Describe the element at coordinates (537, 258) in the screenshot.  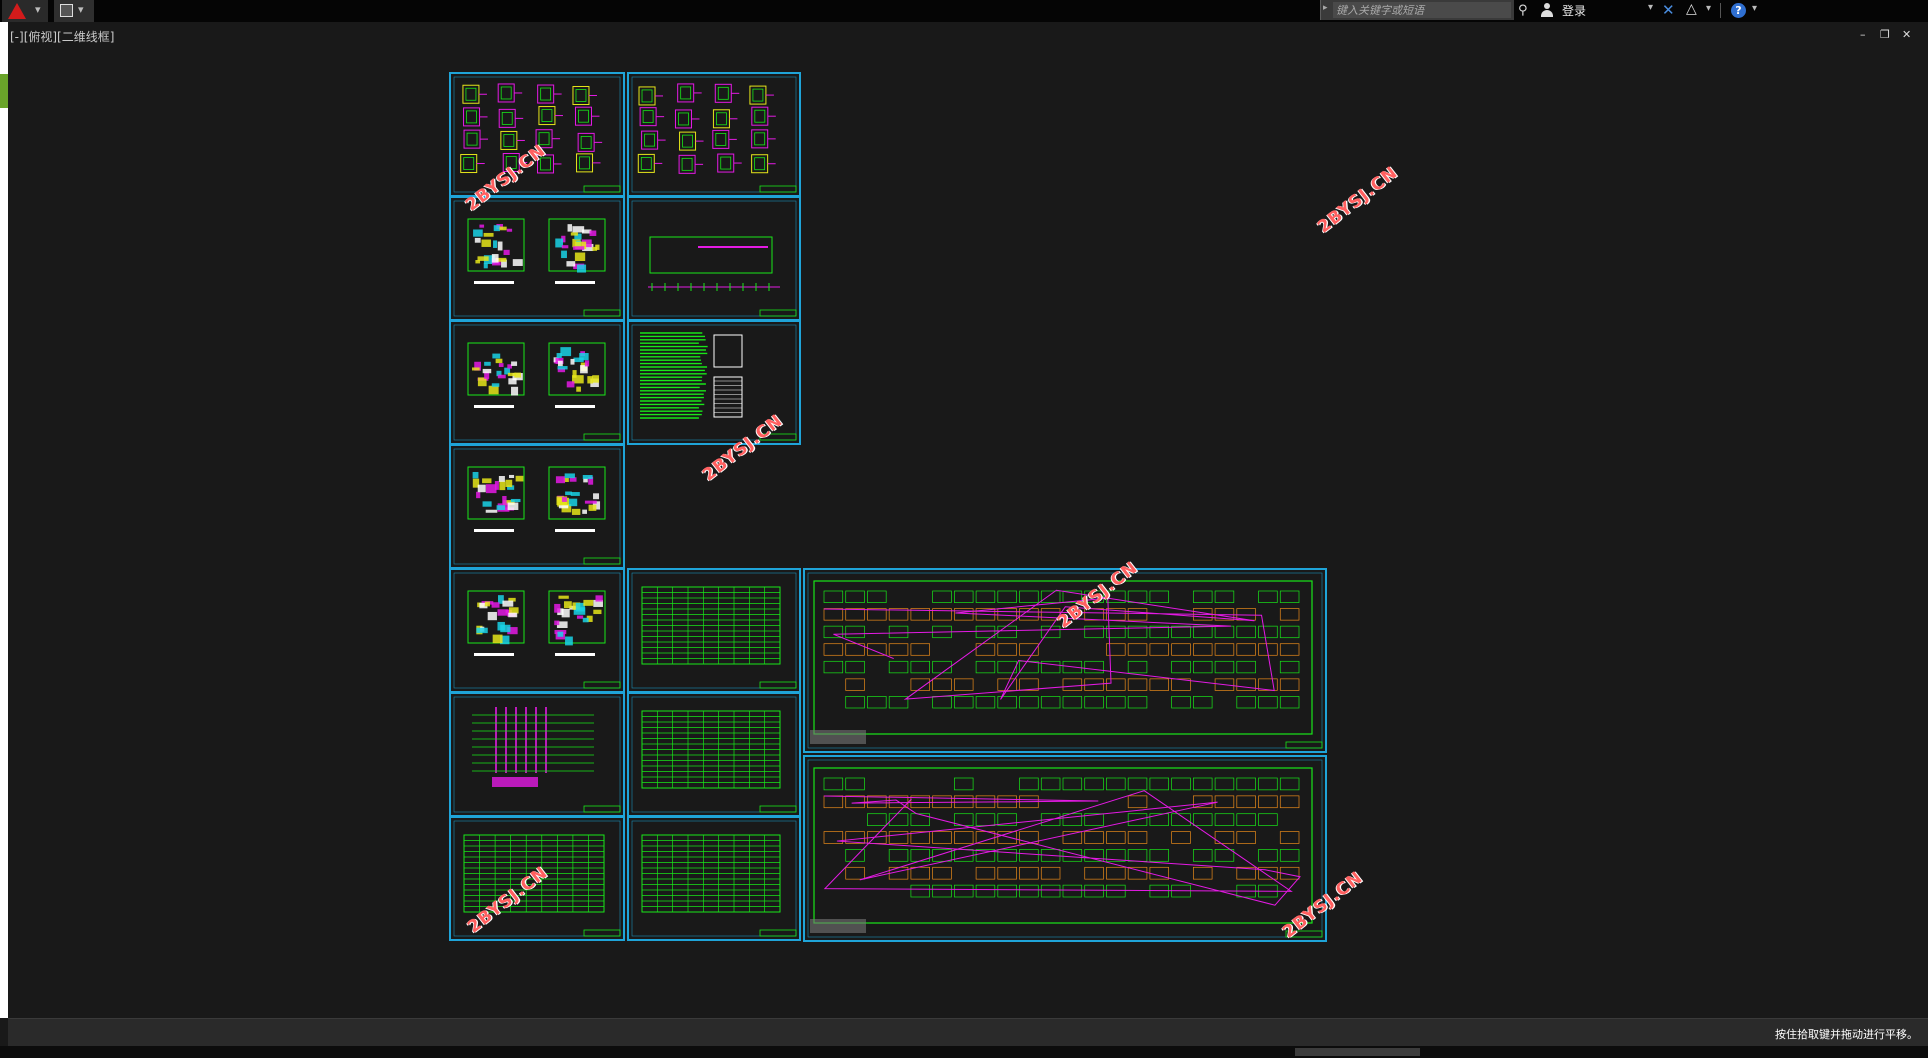
I see `sheet-floor-plan-a` at that location.